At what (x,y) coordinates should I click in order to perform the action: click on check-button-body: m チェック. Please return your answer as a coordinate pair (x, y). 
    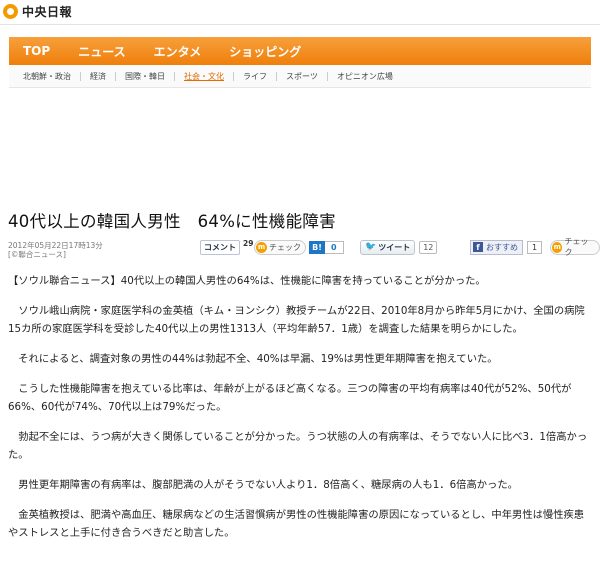
    Looking at the image, I should click on (280, 247).